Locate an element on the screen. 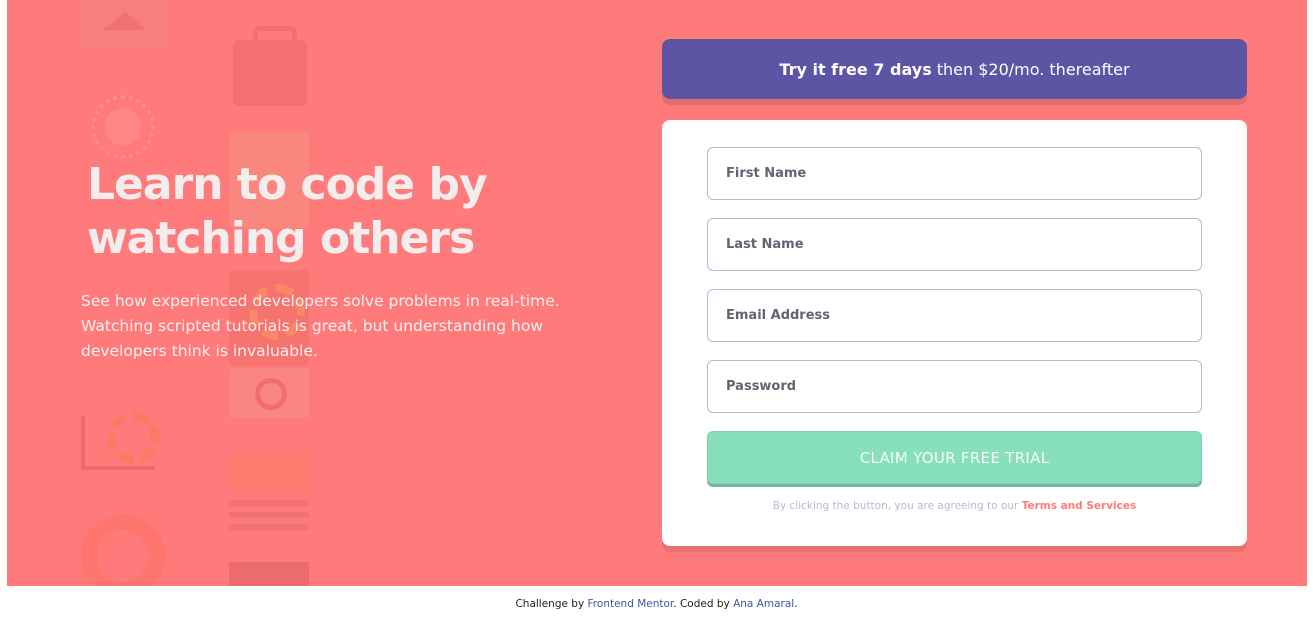 The width and height of the screenshot is (1313, 617). offer-price: then $20/mo. thereafter is located at coordinates (1033, 69).